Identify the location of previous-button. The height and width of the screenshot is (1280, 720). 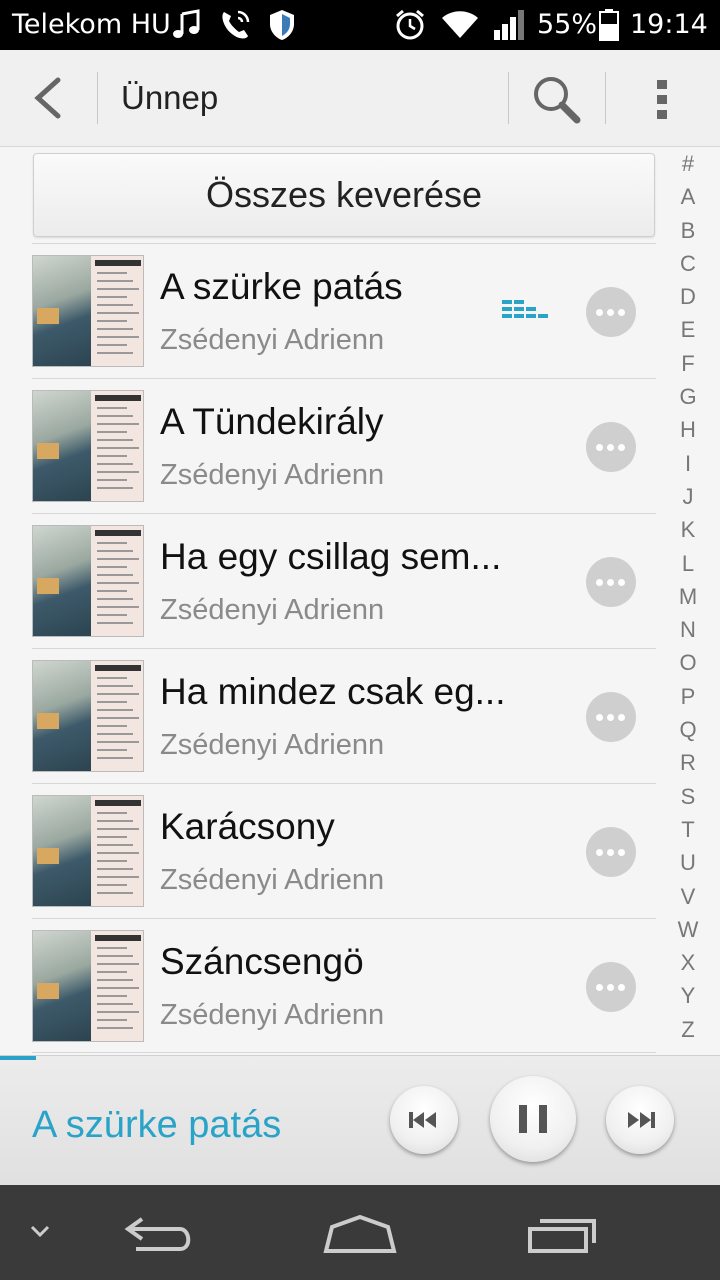
(424, 1120).